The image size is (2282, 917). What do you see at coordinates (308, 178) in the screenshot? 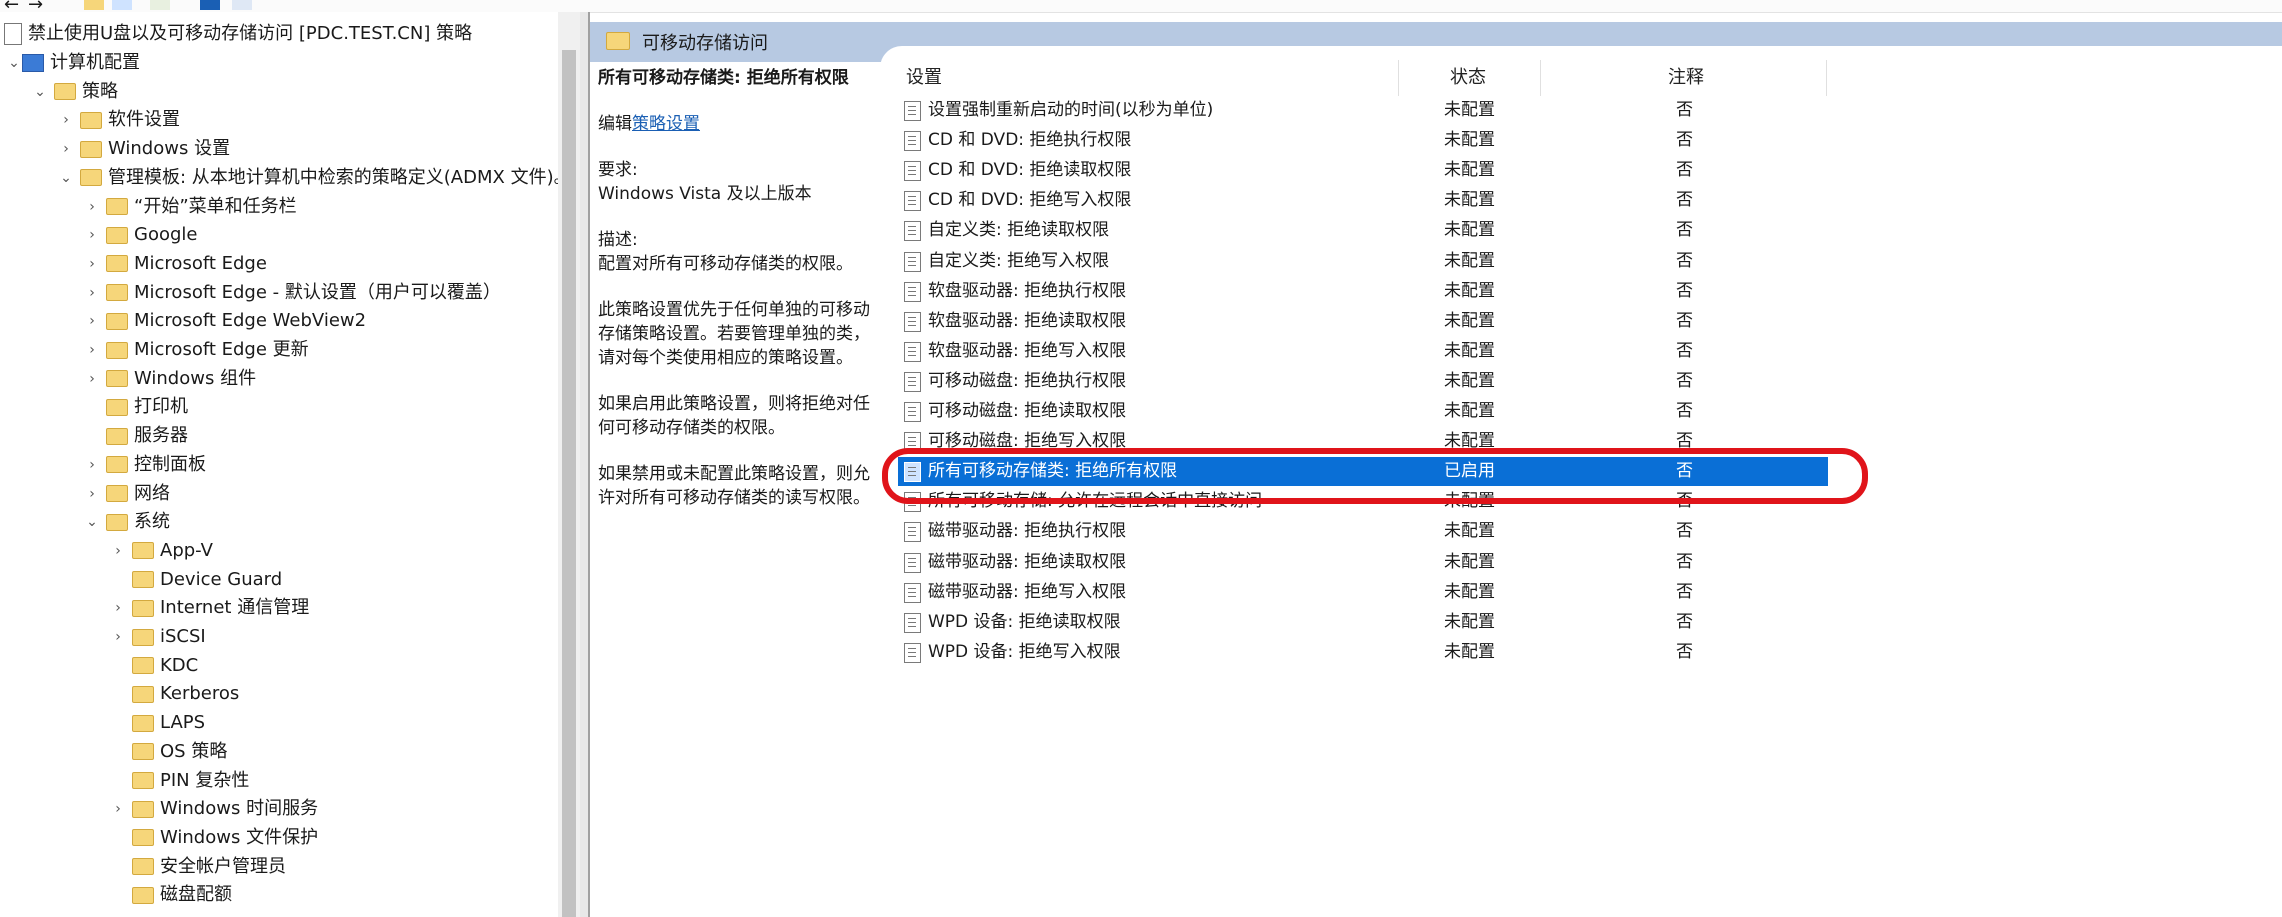
I see `tree-item: ⌄ 管理模板: 从本地计算机中检索的策略定义(ADMX 文件)。` at bounding box center [308, 178].